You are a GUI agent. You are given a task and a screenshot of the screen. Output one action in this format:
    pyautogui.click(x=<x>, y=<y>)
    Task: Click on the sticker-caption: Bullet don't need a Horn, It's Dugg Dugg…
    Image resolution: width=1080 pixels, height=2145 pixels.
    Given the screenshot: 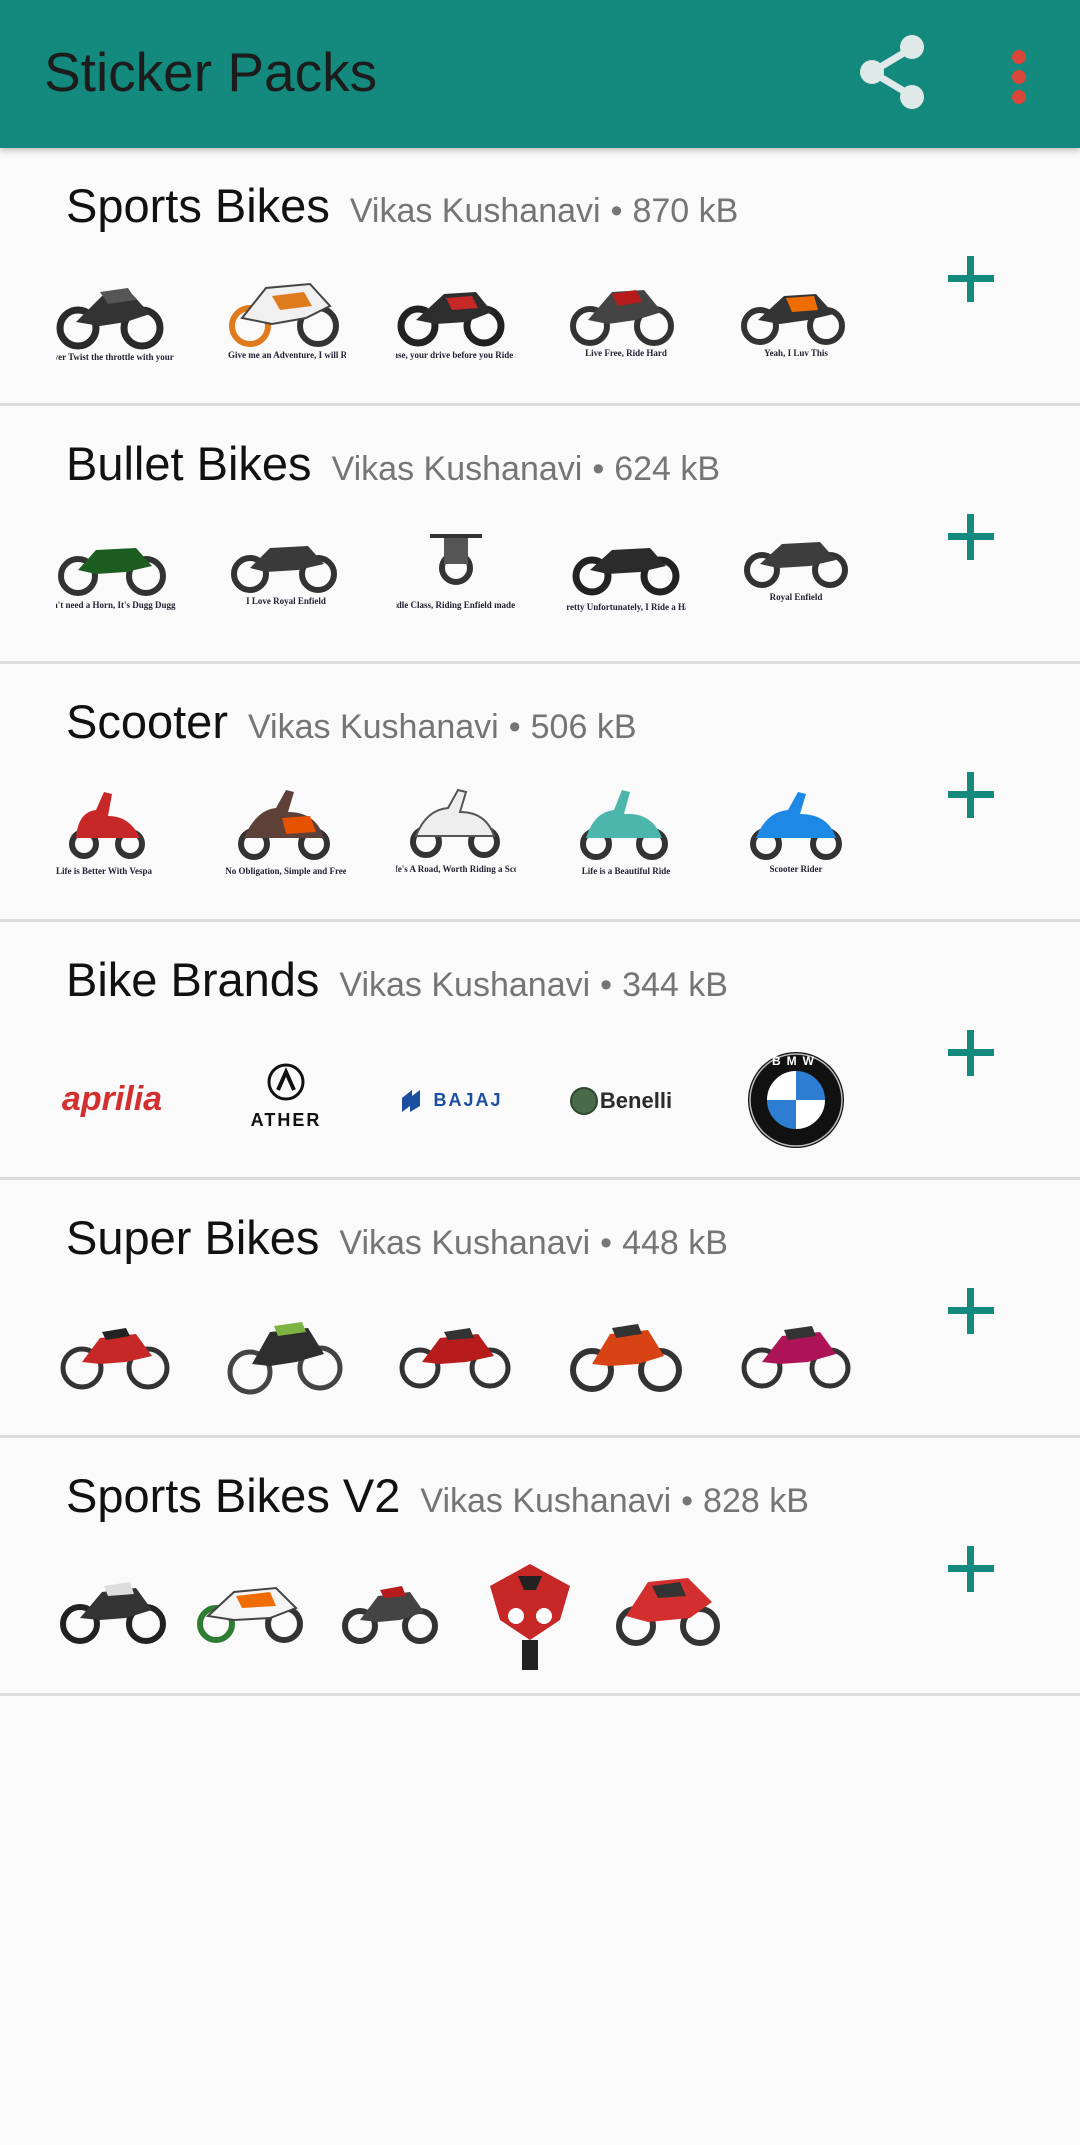 What is the action you would take?
    pyautogui.click(x=116, y=605)
    